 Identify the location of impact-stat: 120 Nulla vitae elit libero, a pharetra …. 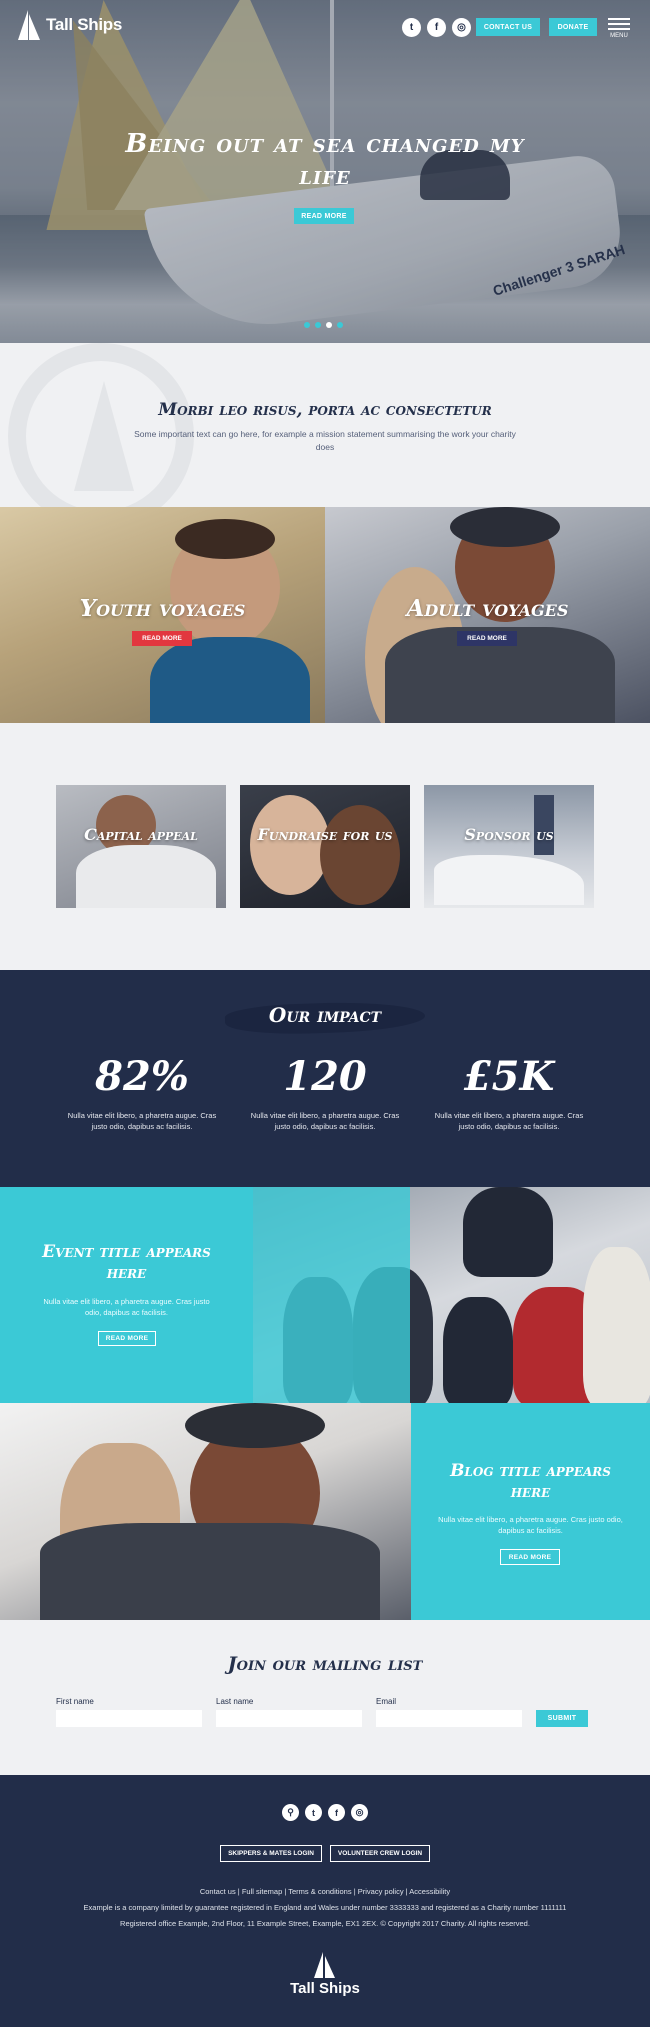
(325, 1092).